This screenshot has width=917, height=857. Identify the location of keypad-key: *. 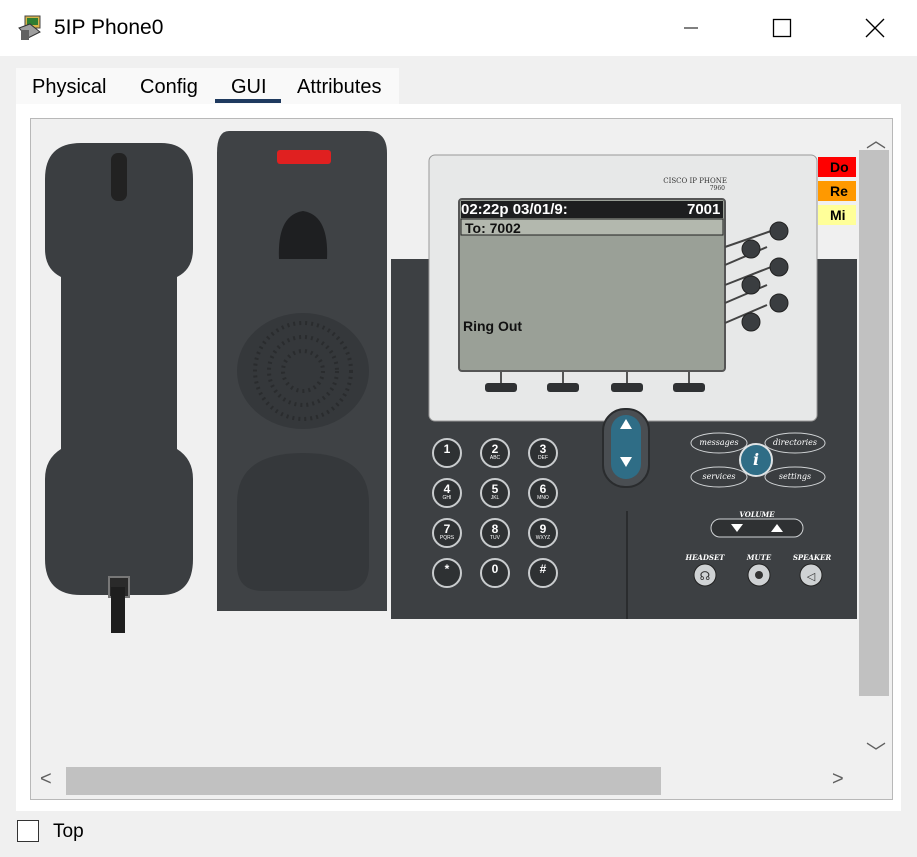
(447, 573).